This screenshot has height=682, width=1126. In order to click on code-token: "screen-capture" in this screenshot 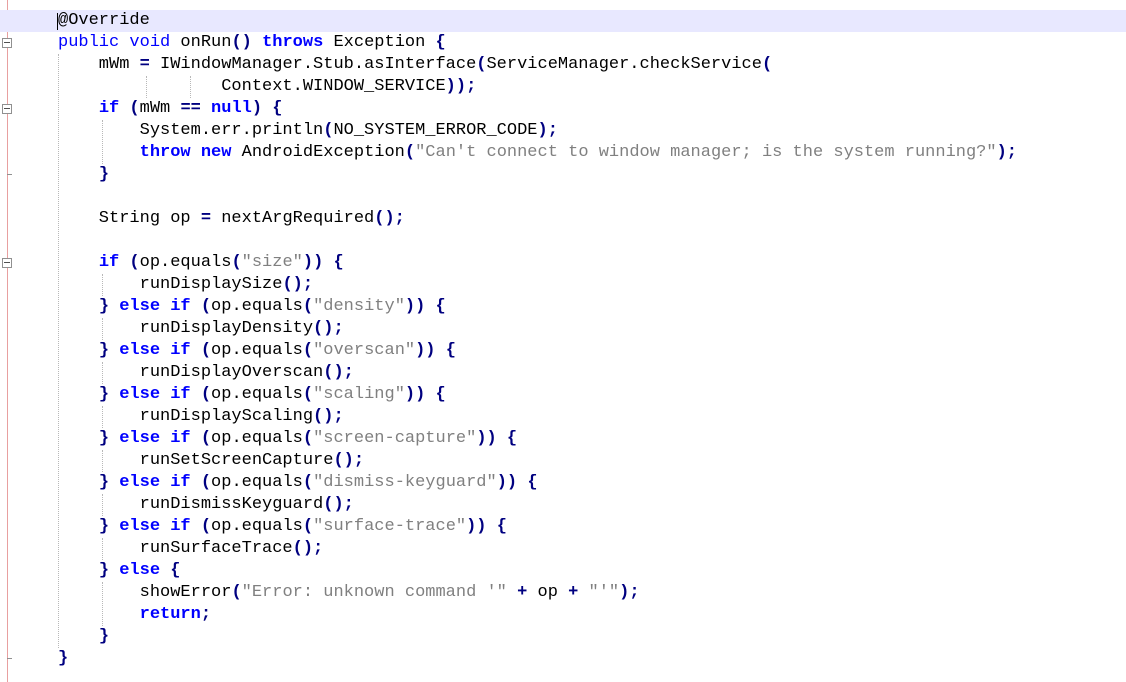, I will do `click(395, 438)`.